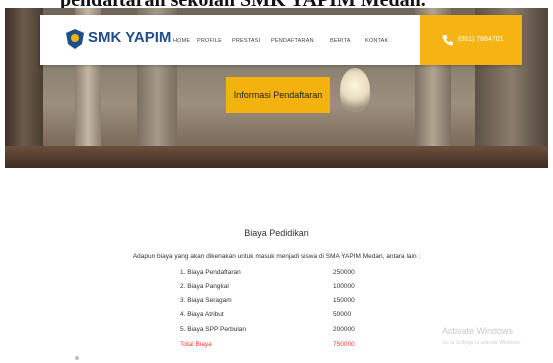  I want to click on activation-watermark-subtitle: Go to Settings to activate Windows., so click(481, 343).